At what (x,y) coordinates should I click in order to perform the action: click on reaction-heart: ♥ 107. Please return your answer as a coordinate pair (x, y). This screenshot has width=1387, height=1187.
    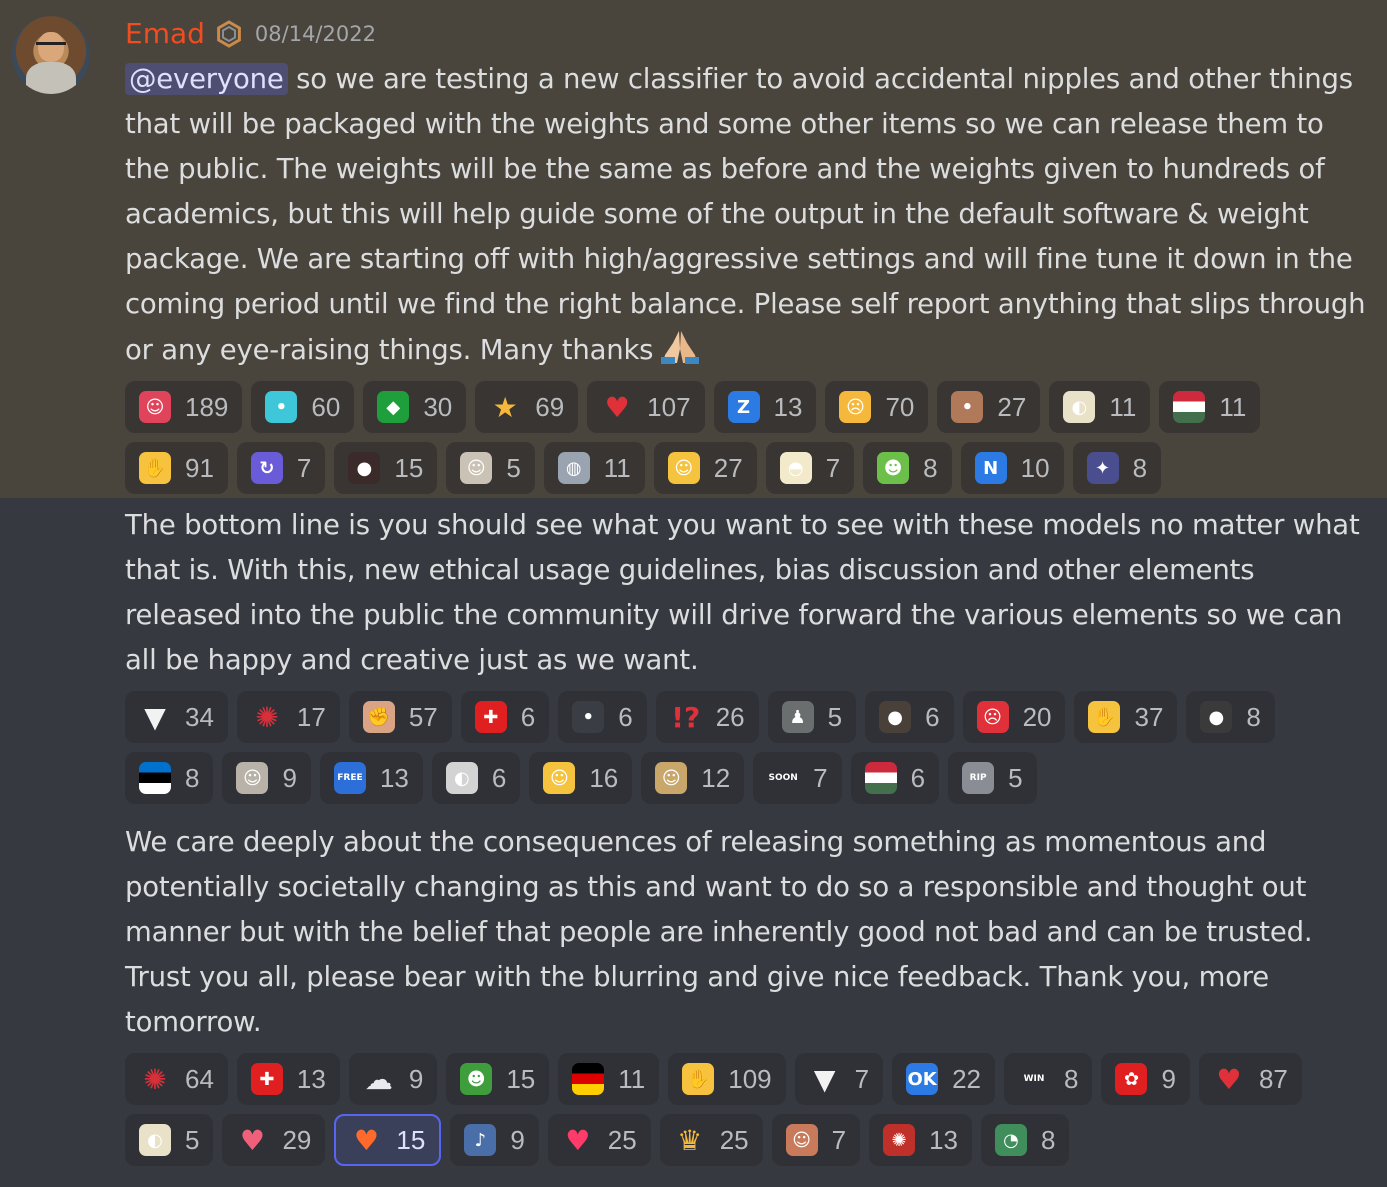
    Looking at the image, I should click on (646, 407).